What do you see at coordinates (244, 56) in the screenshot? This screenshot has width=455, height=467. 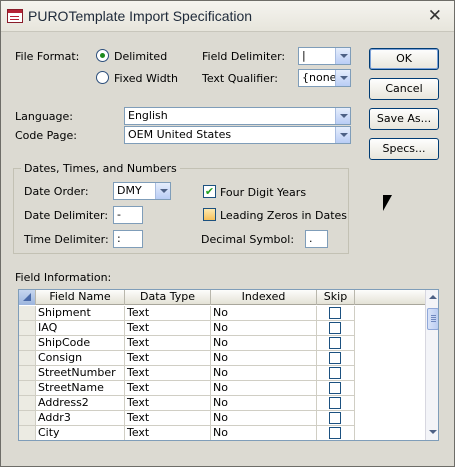 I see `field-delimiter-label: Field Delimiter:` at bounding box center [244, 56].